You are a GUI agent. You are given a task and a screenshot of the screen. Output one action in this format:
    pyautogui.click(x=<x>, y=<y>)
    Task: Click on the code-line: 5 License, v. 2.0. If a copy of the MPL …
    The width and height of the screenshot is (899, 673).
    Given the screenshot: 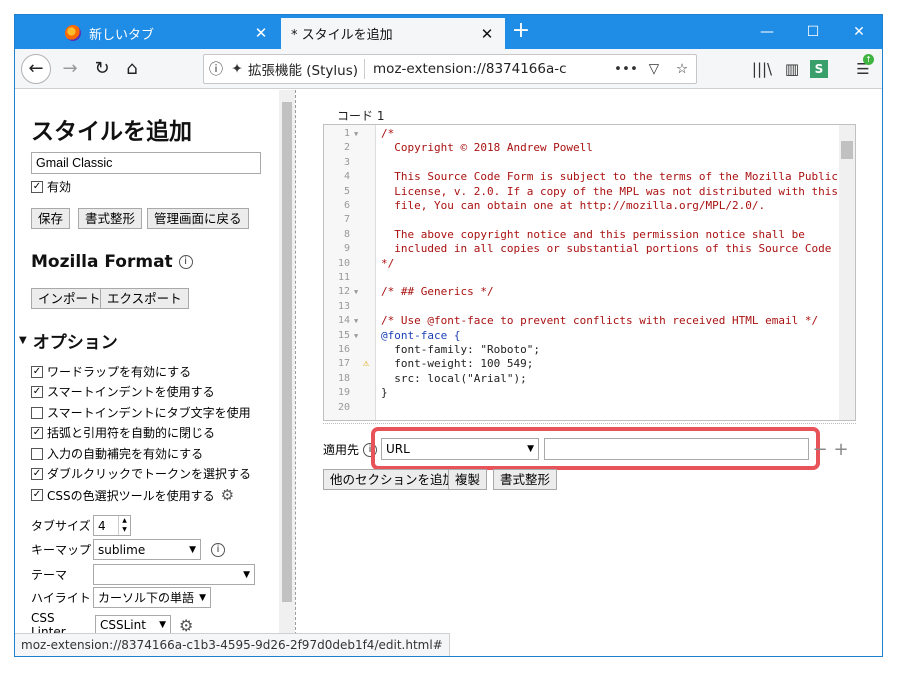 What is the action you would take?
    pyautogui.click(x=581, y=192)
    